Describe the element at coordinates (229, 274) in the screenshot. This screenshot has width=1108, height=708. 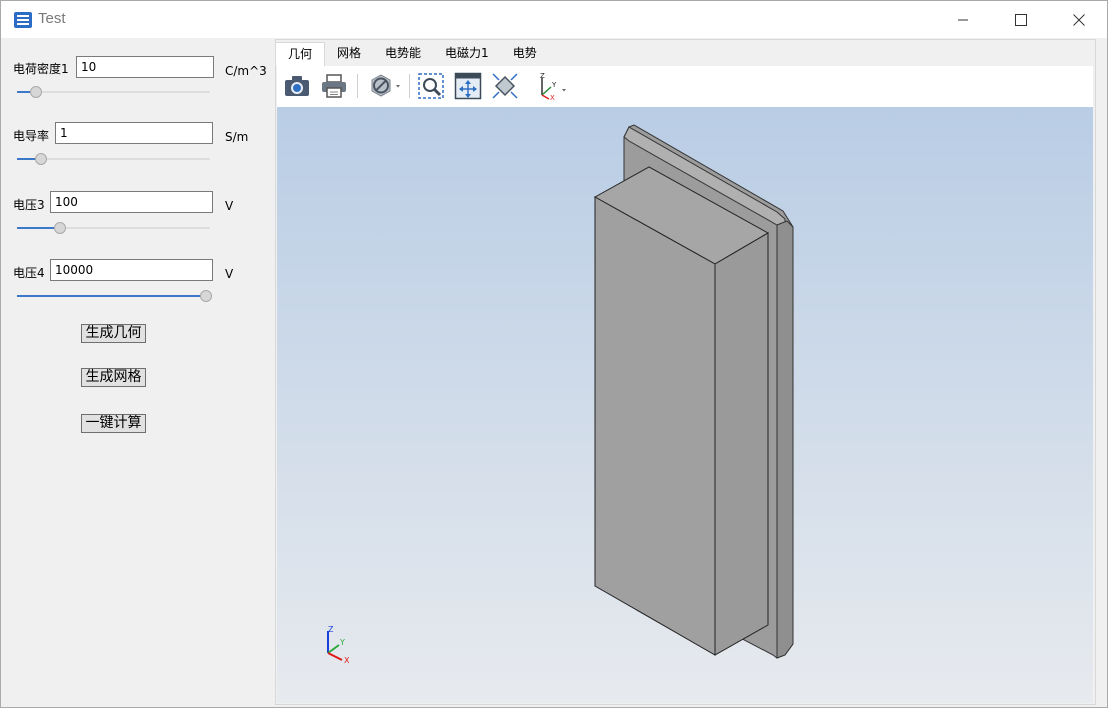
I see `voltage4-unit: V` at that location.